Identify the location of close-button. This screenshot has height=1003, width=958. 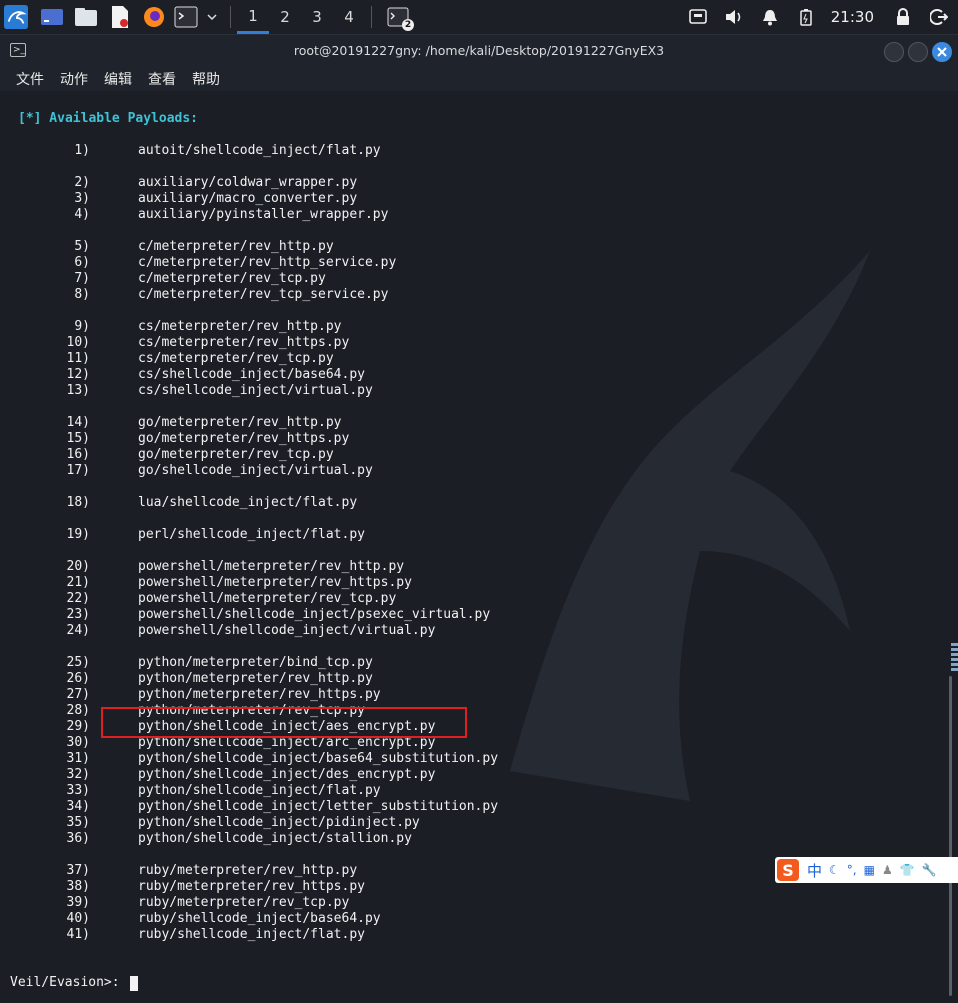
(942, 52).